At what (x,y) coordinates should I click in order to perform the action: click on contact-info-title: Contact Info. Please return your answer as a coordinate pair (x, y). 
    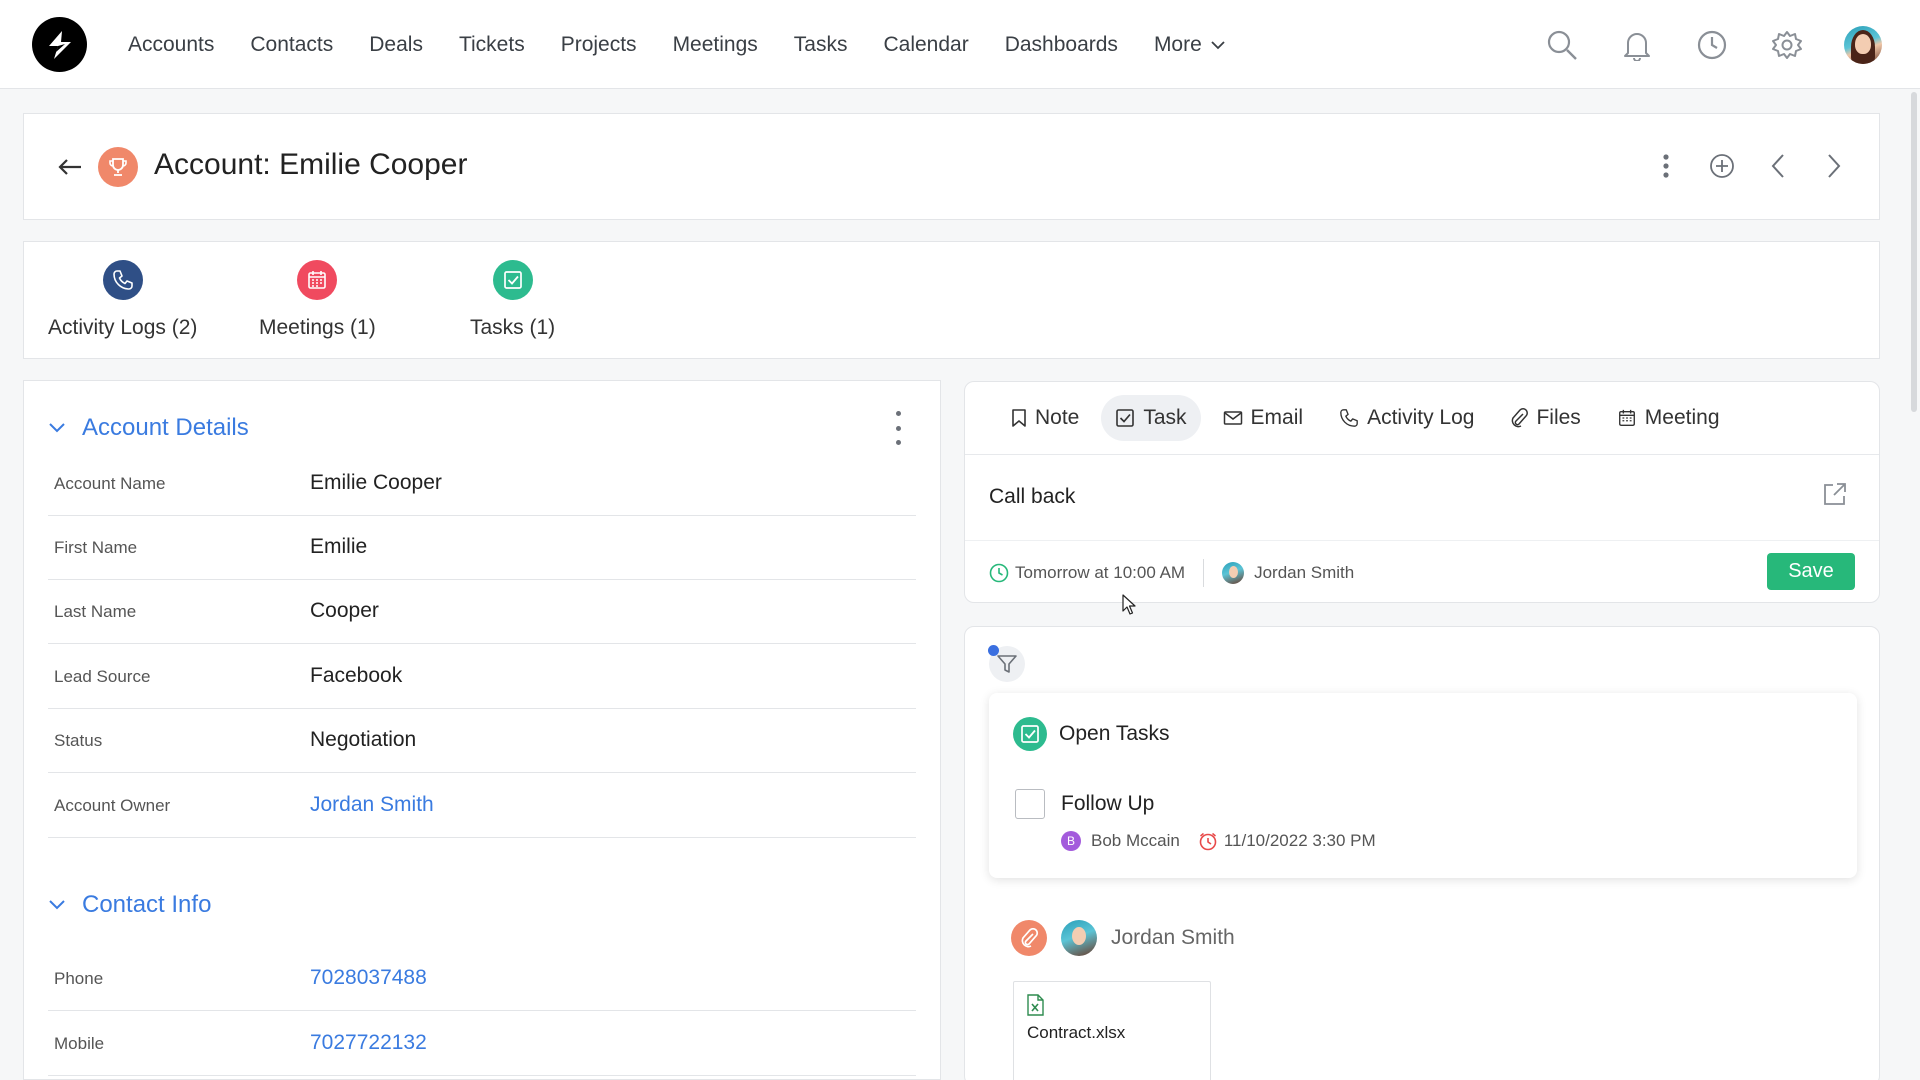
    Looking at the image, I should click on (147, 904).